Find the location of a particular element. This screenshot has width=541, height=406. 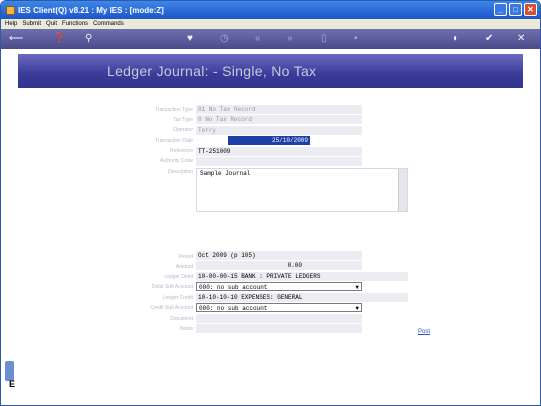

menu-submit: Submit is located at coordinates (31, 24).